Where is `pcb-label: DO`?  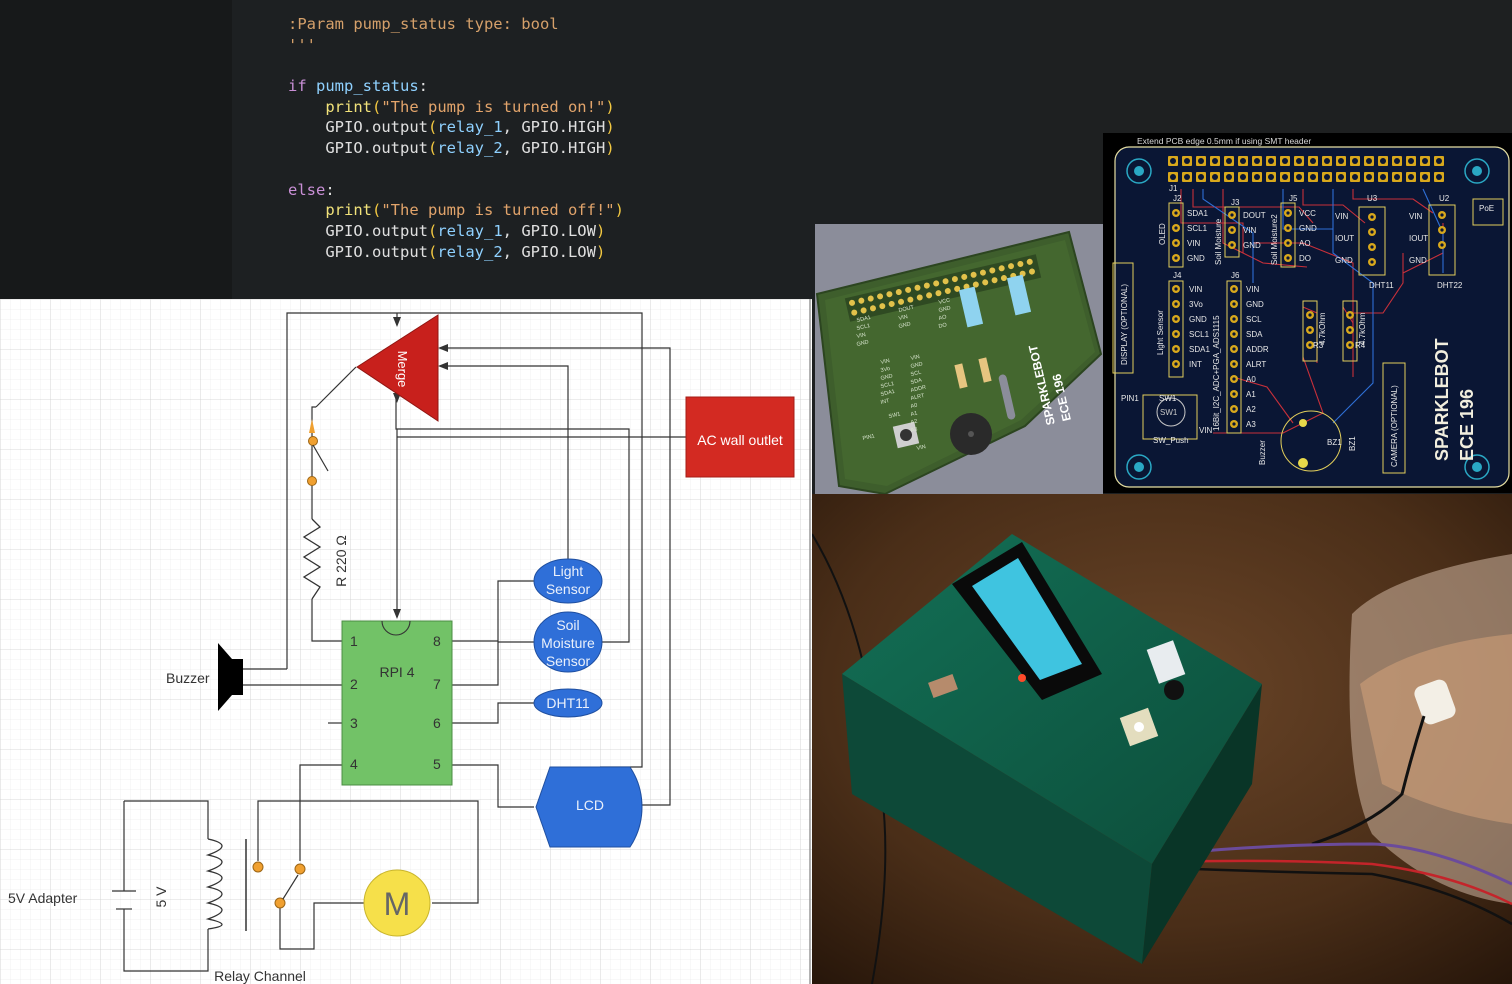 pcb-label: DO is located at coordinates (1305, 258).